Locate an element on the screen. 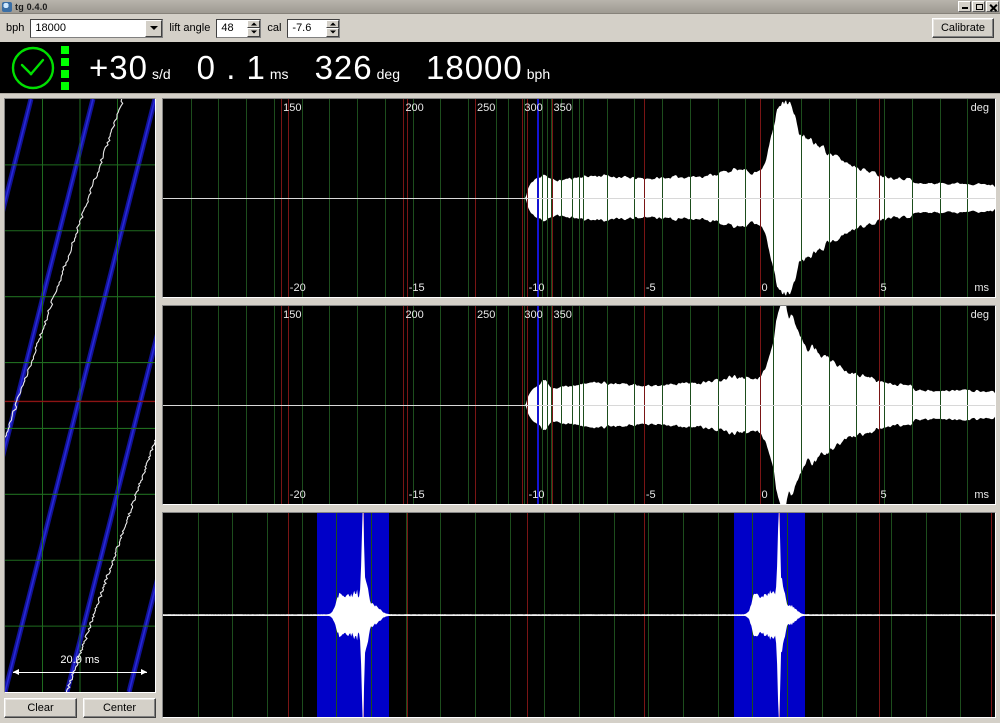 The width and height of the screenshot is (1000, 723). readout-rate: +30 s/d is located at coordinates (143, 68).